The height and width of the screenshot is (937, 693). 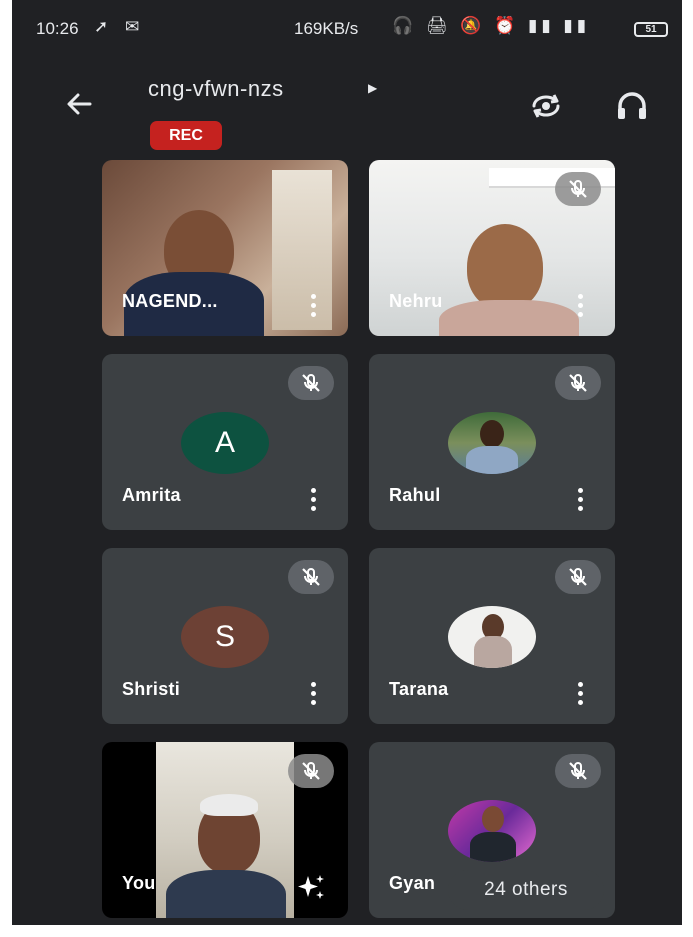 I want to click on participant-name: Nehru, so click(x=416, y=301).